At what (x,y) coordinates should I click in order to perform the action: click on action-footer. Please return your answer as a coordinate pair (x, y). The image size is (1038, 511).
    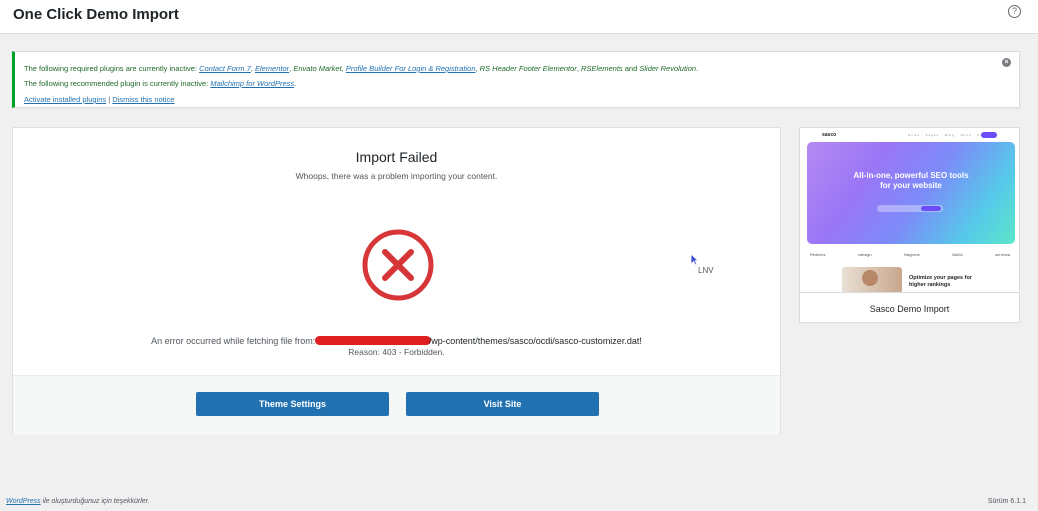
    Looking at the image, I should click on (396, 404).